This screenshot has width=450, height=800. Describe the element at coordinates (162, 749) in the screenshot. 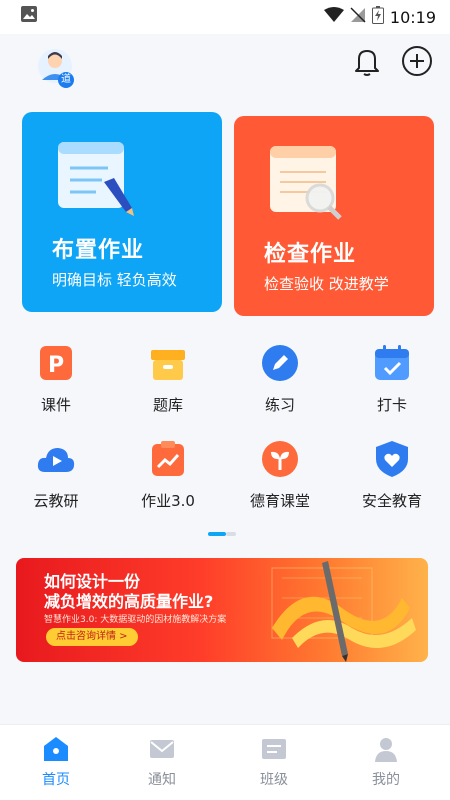

I see `mail-icon` at that location.